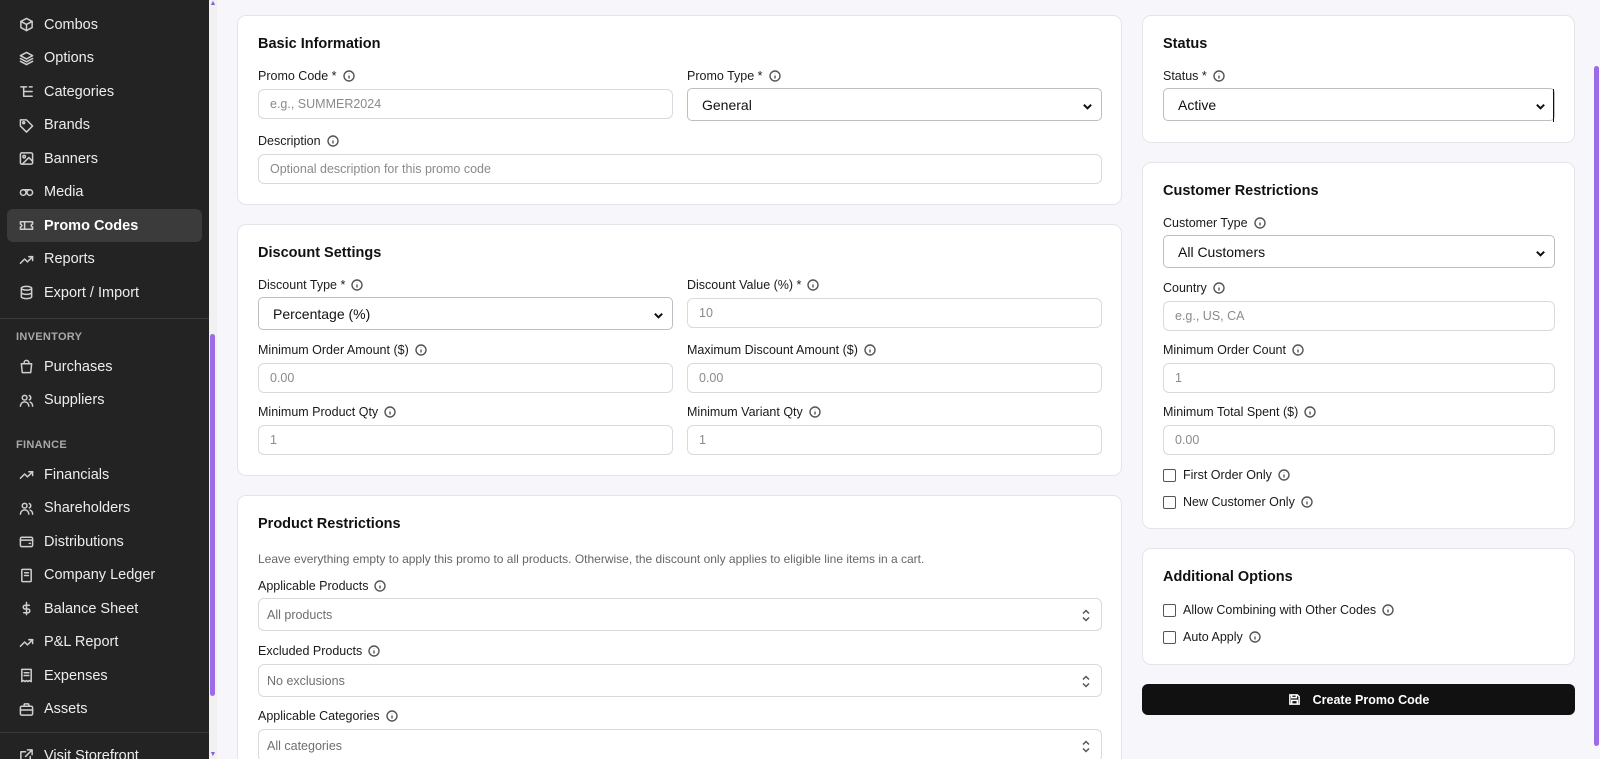  I want to click on field-label-text: Country, so click(1185, 288).